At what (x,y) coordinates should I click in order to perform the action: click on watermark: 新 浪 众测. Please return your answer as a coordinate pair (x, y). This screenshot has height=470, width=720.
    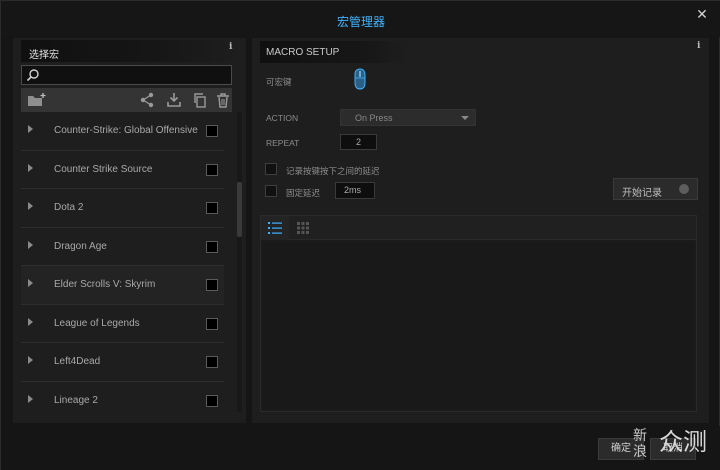
    Looking at the image, I should click on (673, 445).